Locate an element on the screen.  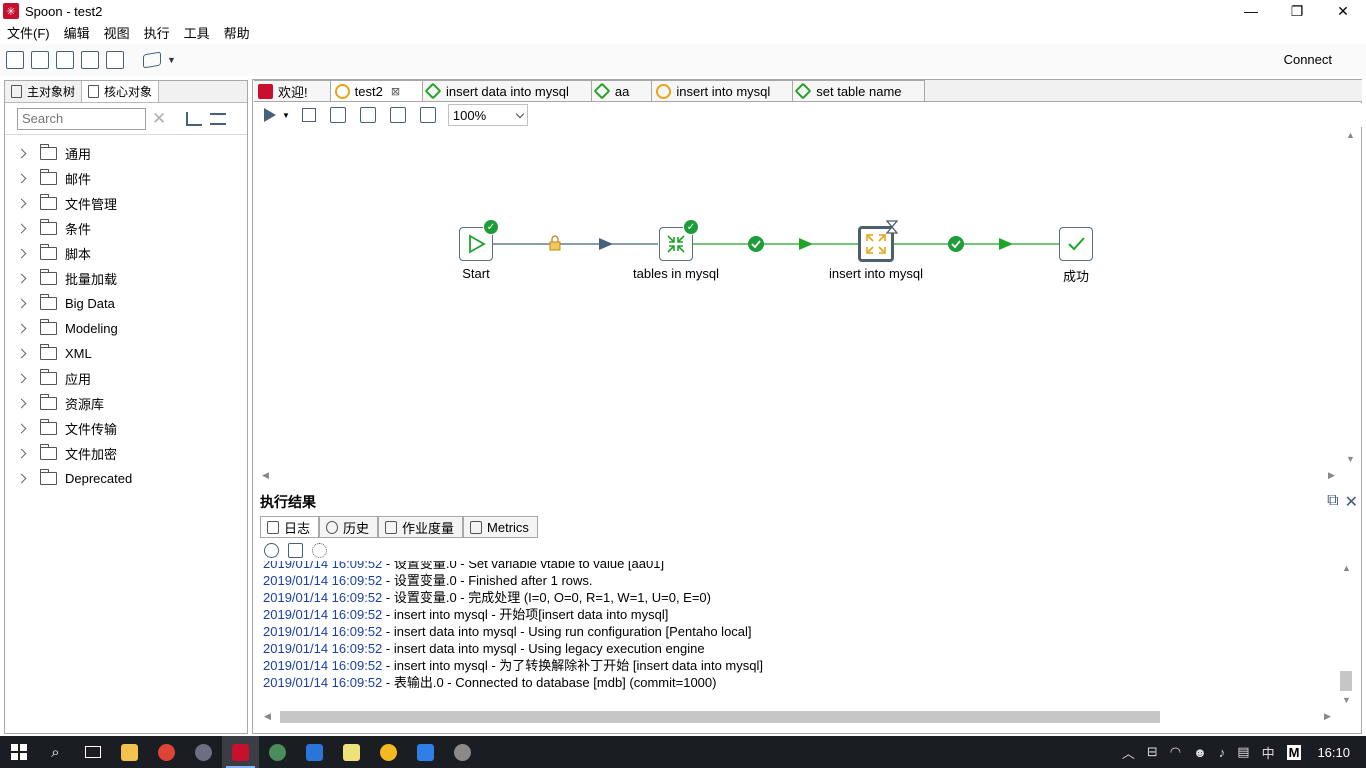
menu-run: 执行 is located at coordinates (157, 32).